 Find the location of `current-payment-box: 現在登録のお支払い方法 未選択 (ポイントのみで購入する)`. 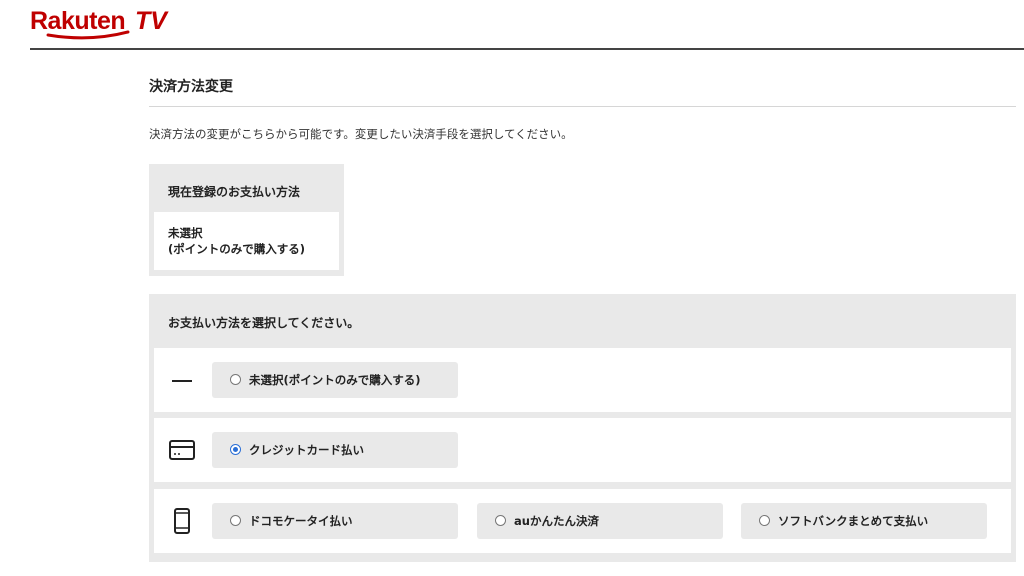

current-payment-box: 現在登録のお支払い方法 未選択 (ポイントのみで購入する) is located at coordinates (246, 220).